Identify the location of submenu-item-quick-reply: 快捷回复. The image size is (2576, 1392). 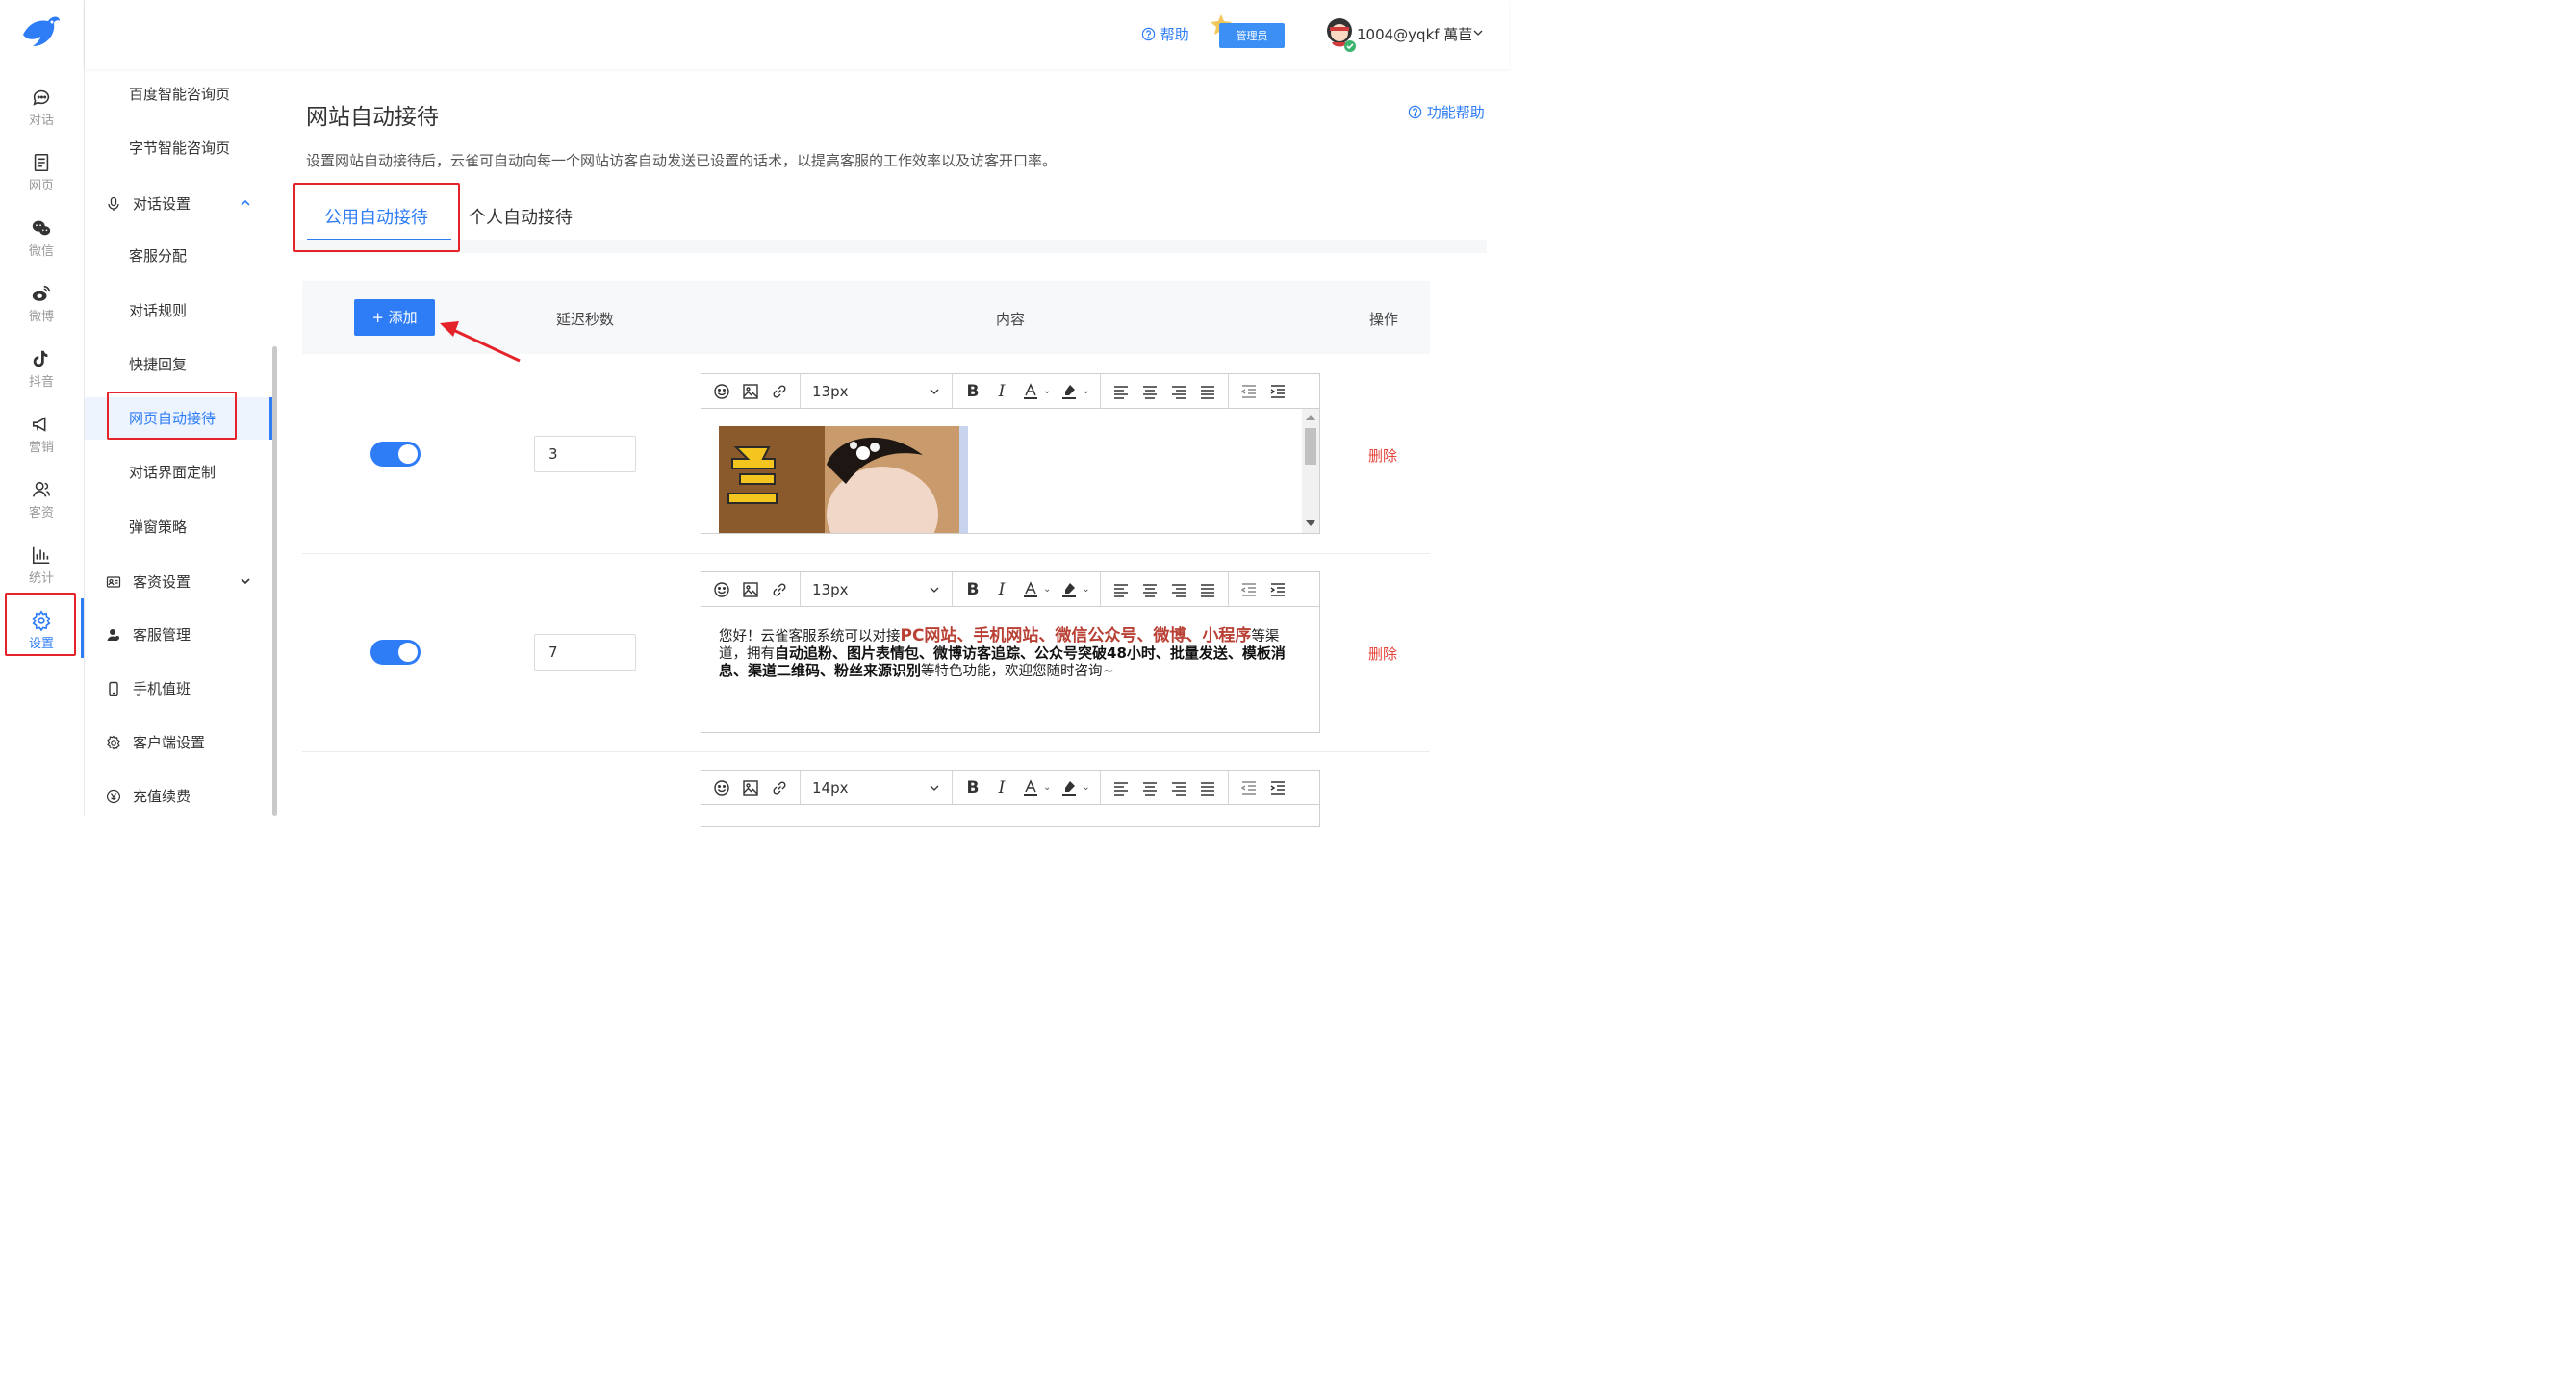
(178, 364).